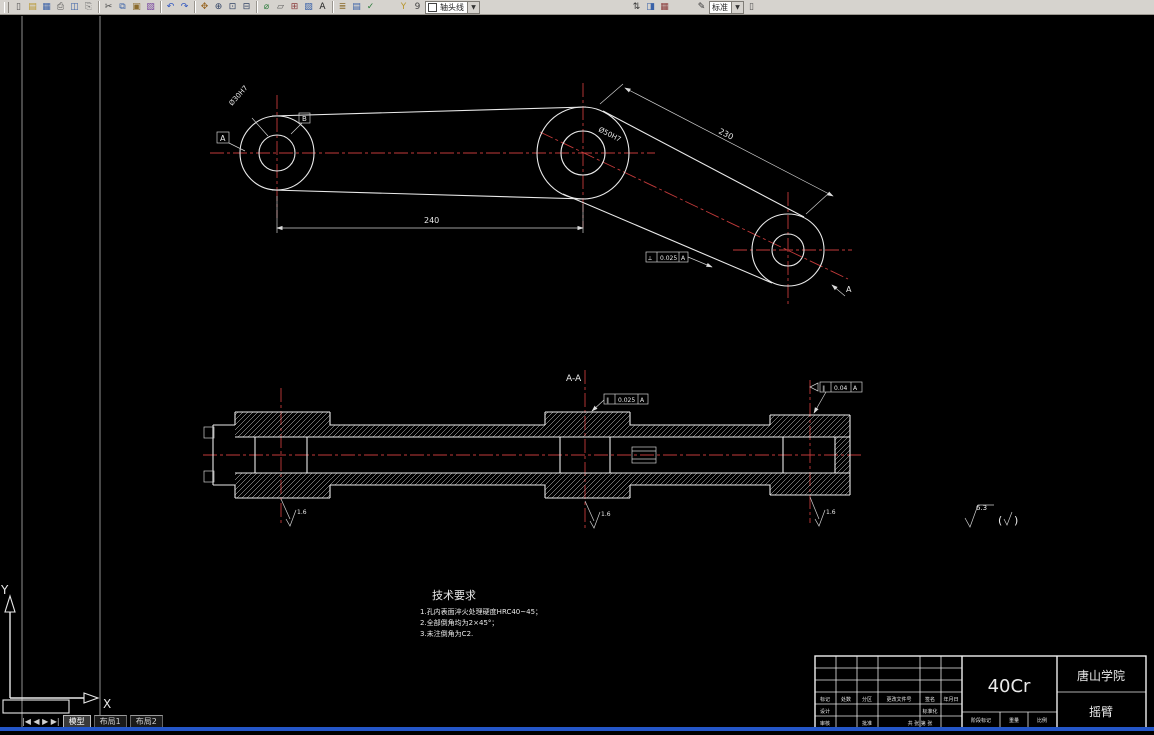 This screenshot has height=735, width=1154. I want to click on open-icon: ▤, so click(32, 7).